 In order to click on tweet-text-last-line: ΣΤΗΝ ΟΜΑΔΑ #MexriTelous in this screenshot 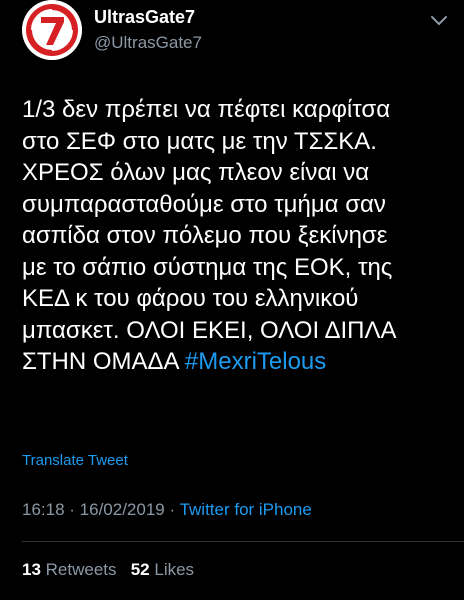, I will do `click(237, 362)`.